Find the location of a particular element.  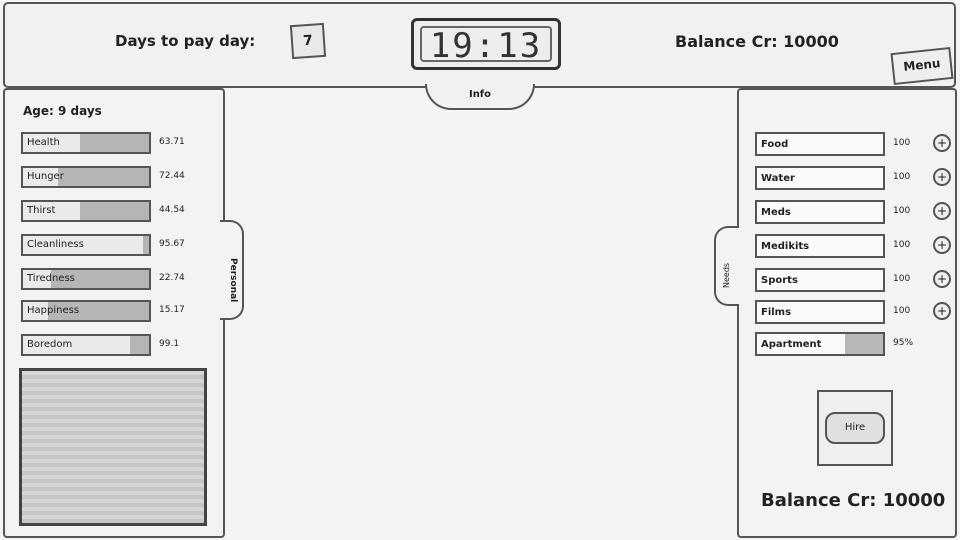

info-tab: Info is located at coordinates (480, 97).